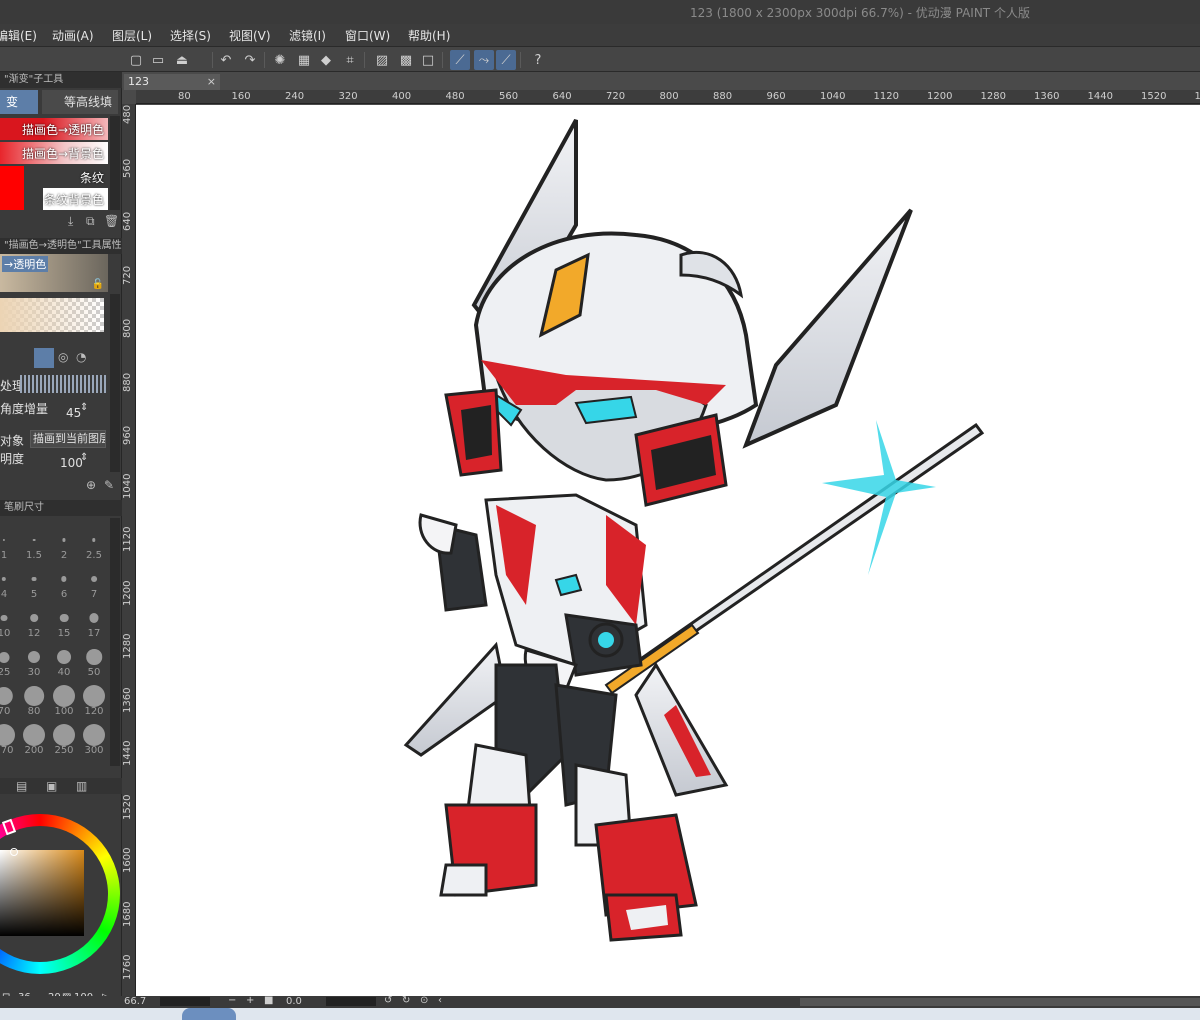 This screenshot has width=1200, height=1020. Describe the element at coordinates (54, 153) in the screenshot. I see `gradient-item-fg-bg: 描画色→背景色` at that location.